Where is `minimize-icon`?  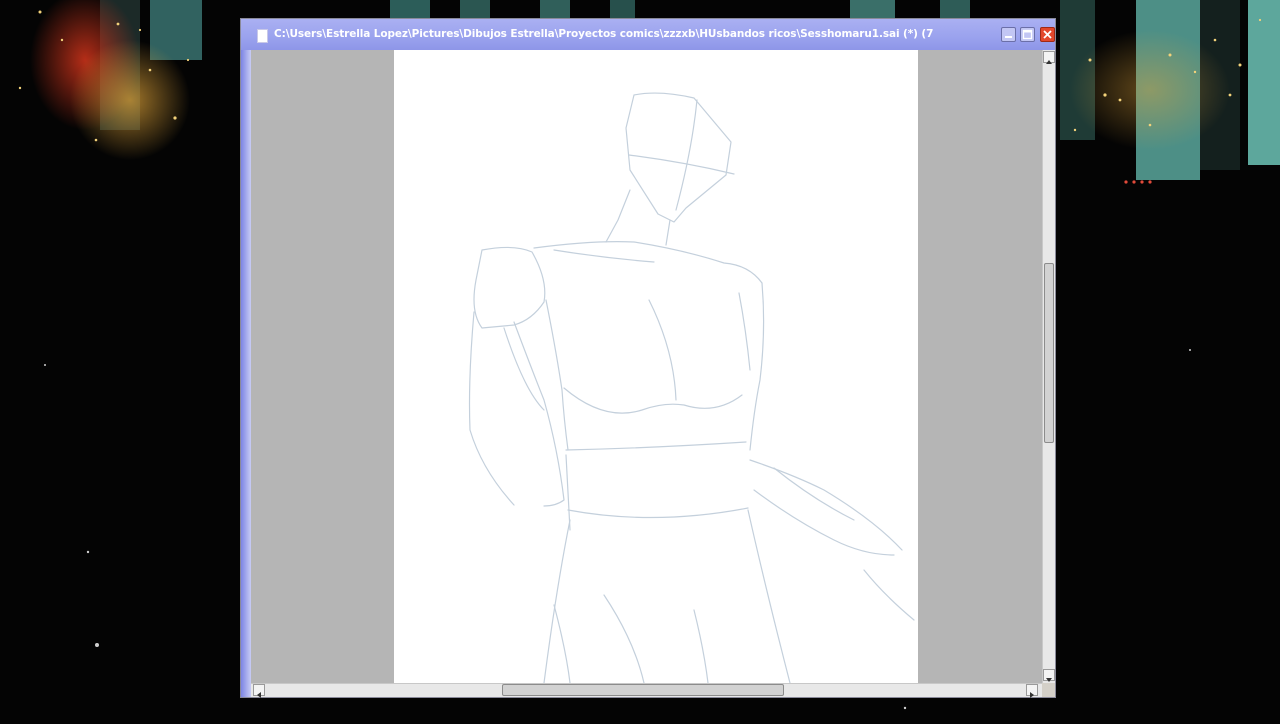 minimize-icon is located at coordinates (1008, 37).